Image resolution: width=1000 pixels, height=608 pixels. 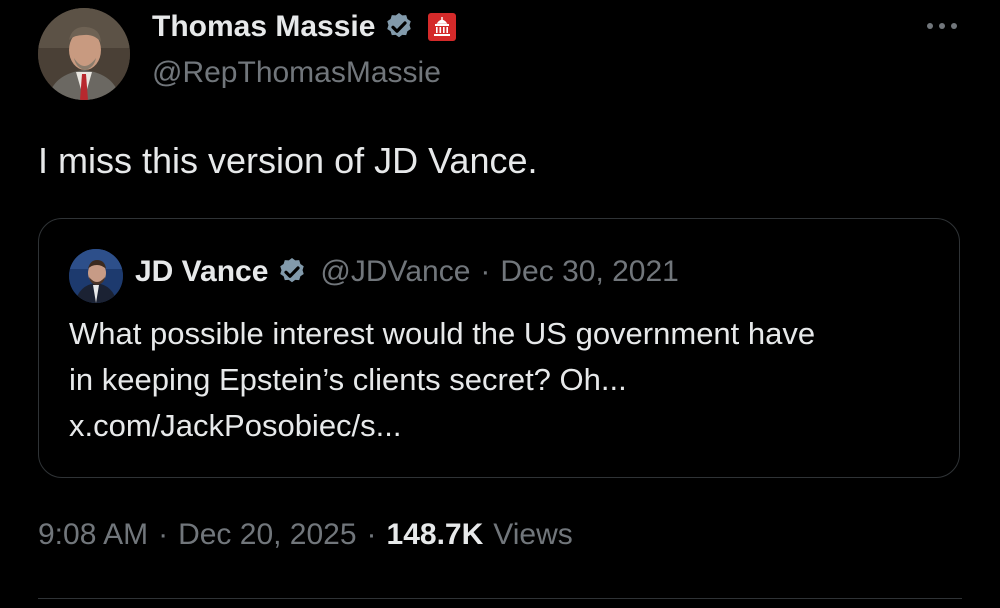 What do you see at coordinates (201, 272) in the screenshot?
I see `quoted-author-name: JD Vance` at bounding box center [201, 272].